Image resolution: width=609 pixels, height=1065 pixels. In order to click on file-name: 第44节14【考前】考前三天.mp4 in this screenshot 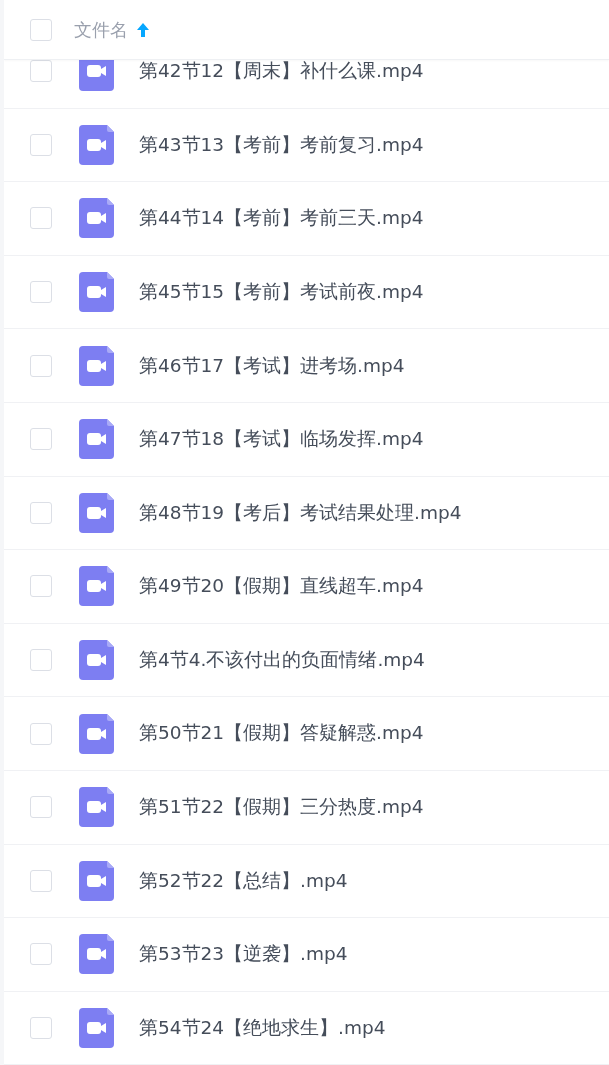, I will do `click(281, 218)`.